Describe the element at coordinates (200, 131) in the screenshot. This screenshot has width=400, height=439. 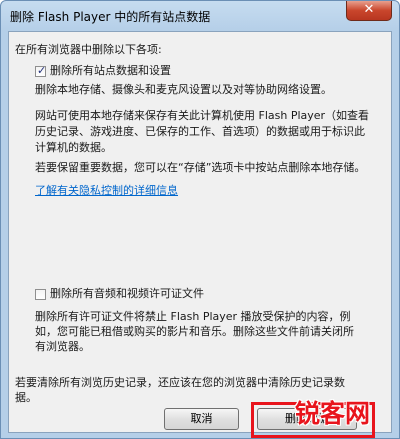
I see `info-line-2: 历史记录、游戏进度、已保存的工作、首选项）的数据或用于标识此` at that location.